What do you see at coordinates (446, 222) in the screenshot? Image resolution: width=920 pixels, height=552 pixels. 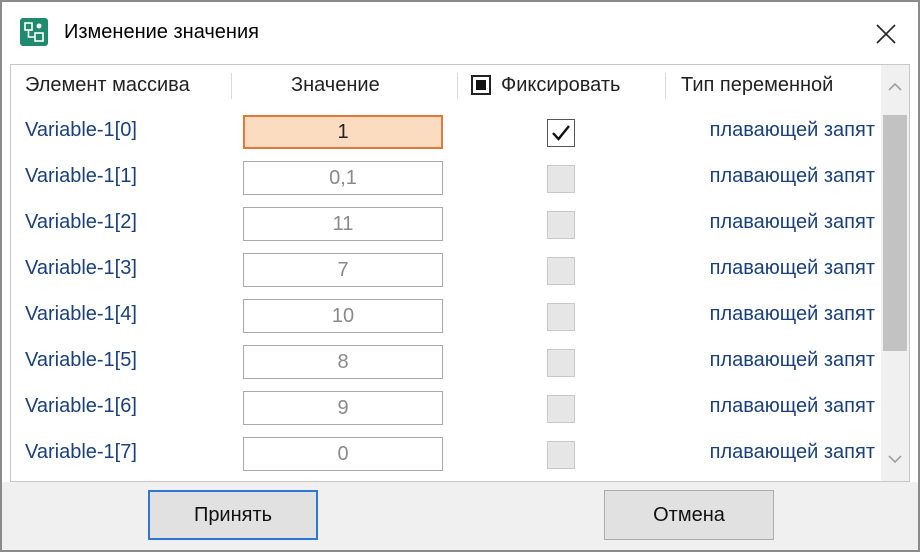 I see `table-row: Variable-1[2] 11 плавающей запят` at bounding box center [446, 222].